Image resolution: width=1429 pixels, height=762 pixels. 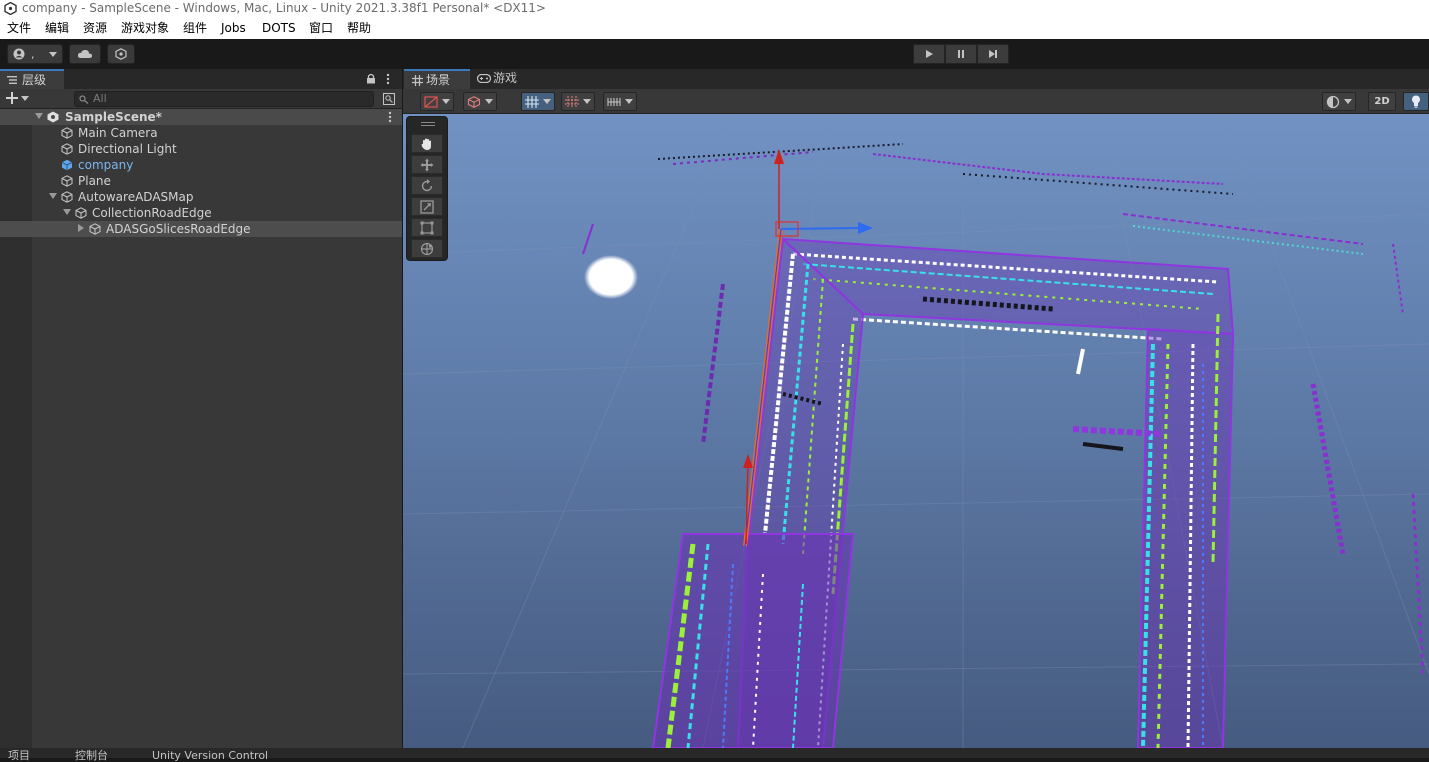 I want to click on create-dropdown, so click(x=17, y=98).